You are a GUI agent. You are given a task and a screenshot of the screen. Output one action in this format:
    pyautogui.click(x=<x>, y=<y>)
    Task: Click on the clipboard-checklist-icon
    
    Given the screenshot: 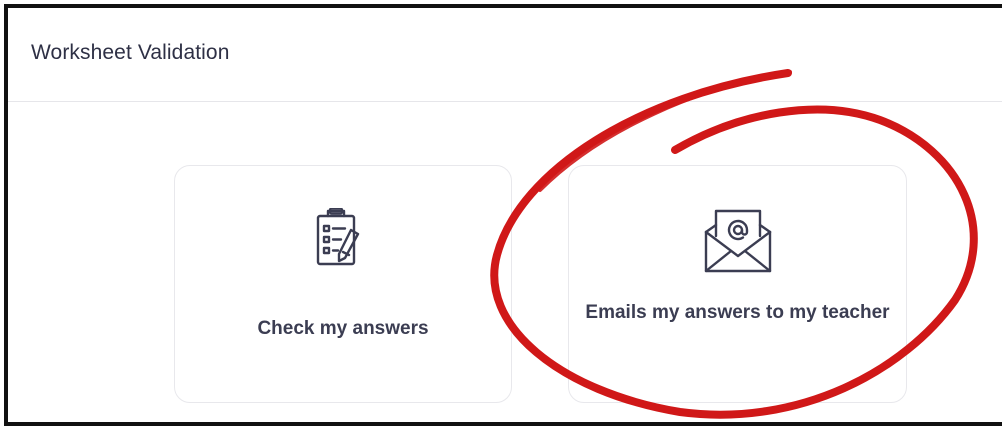 What is the action you would take?
    pyautogui.click(x=343, y=243)
    